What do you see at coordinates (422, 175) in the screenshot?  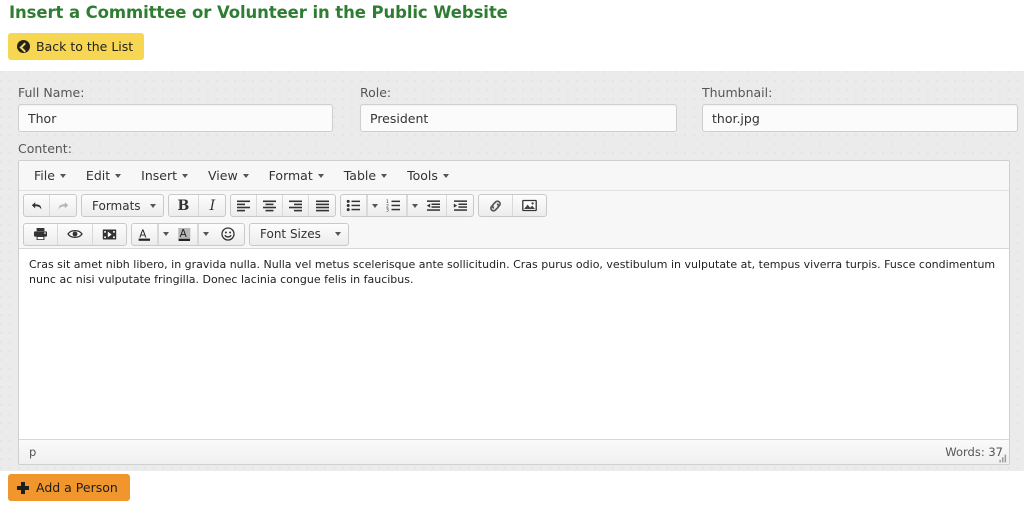 I see `menu-tools-label: Tools` at bounding box center [422, 175].